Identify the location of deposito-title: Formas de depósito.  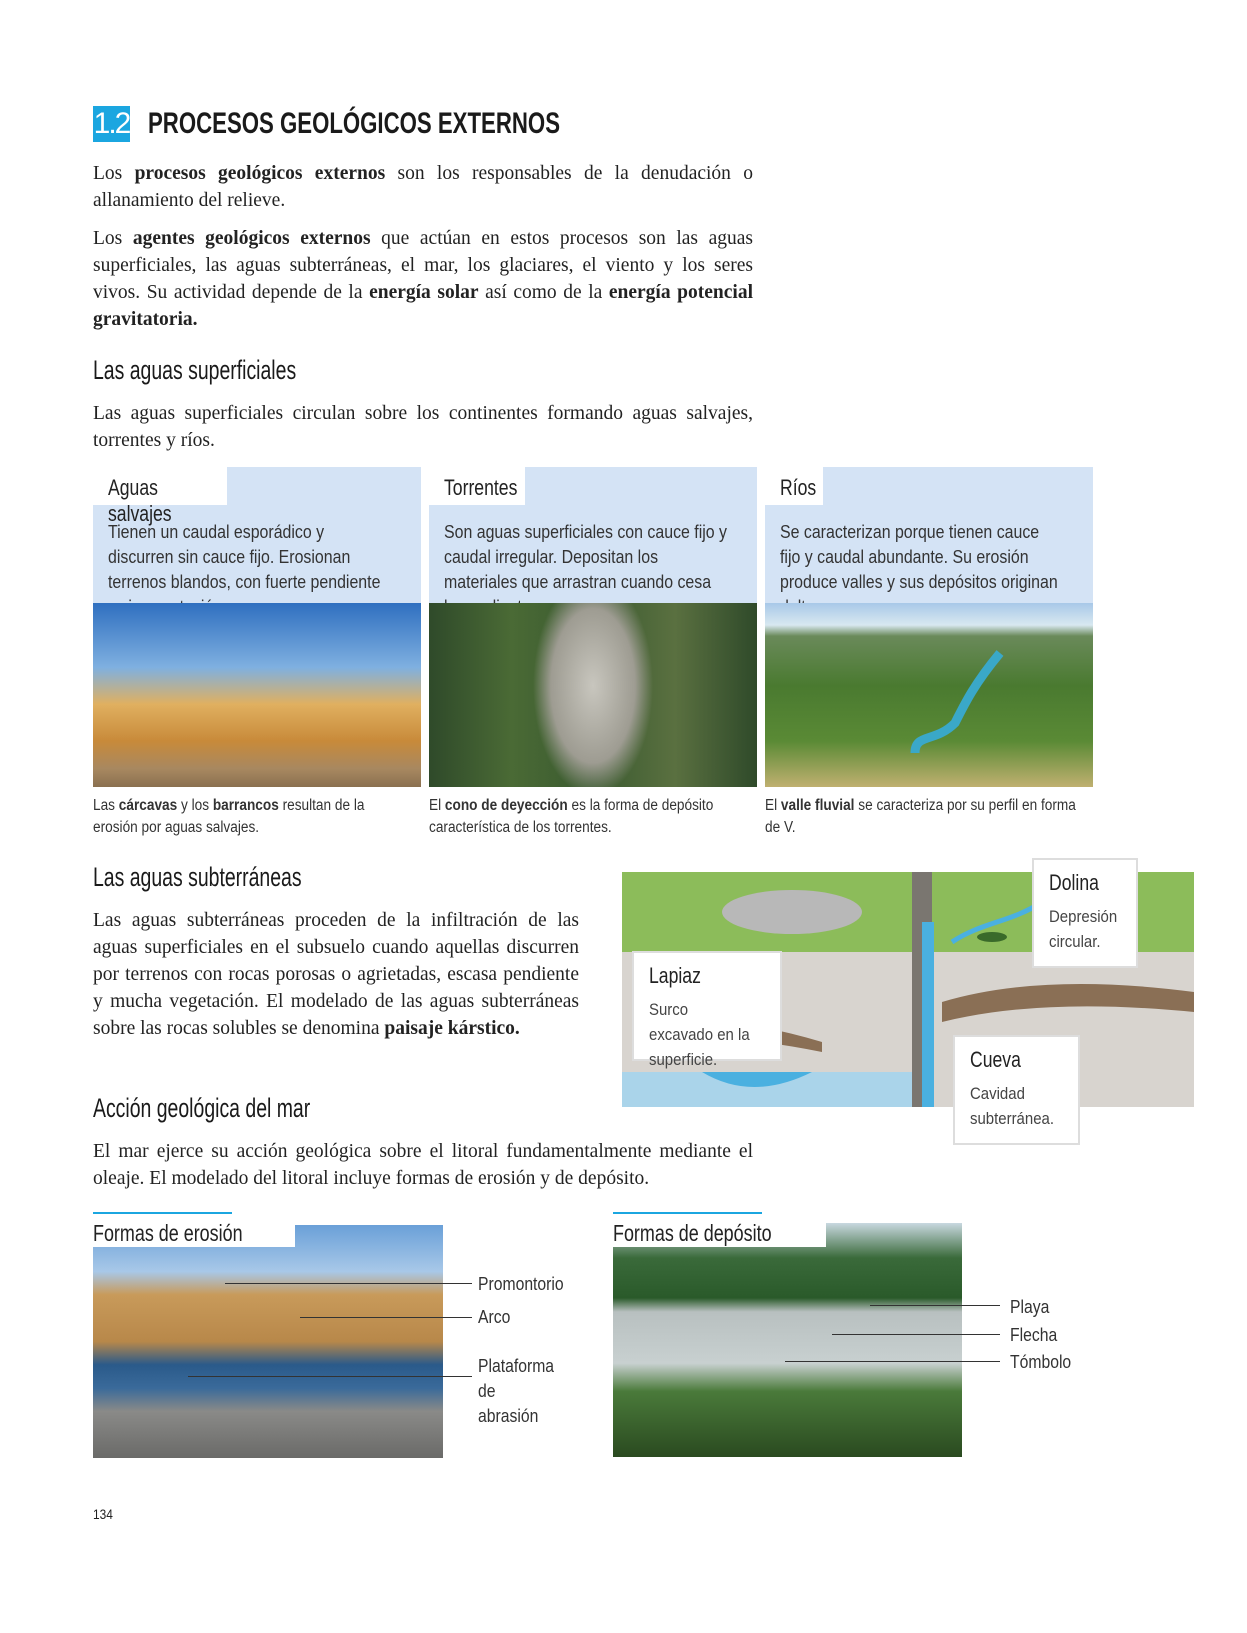
(720, 1233).